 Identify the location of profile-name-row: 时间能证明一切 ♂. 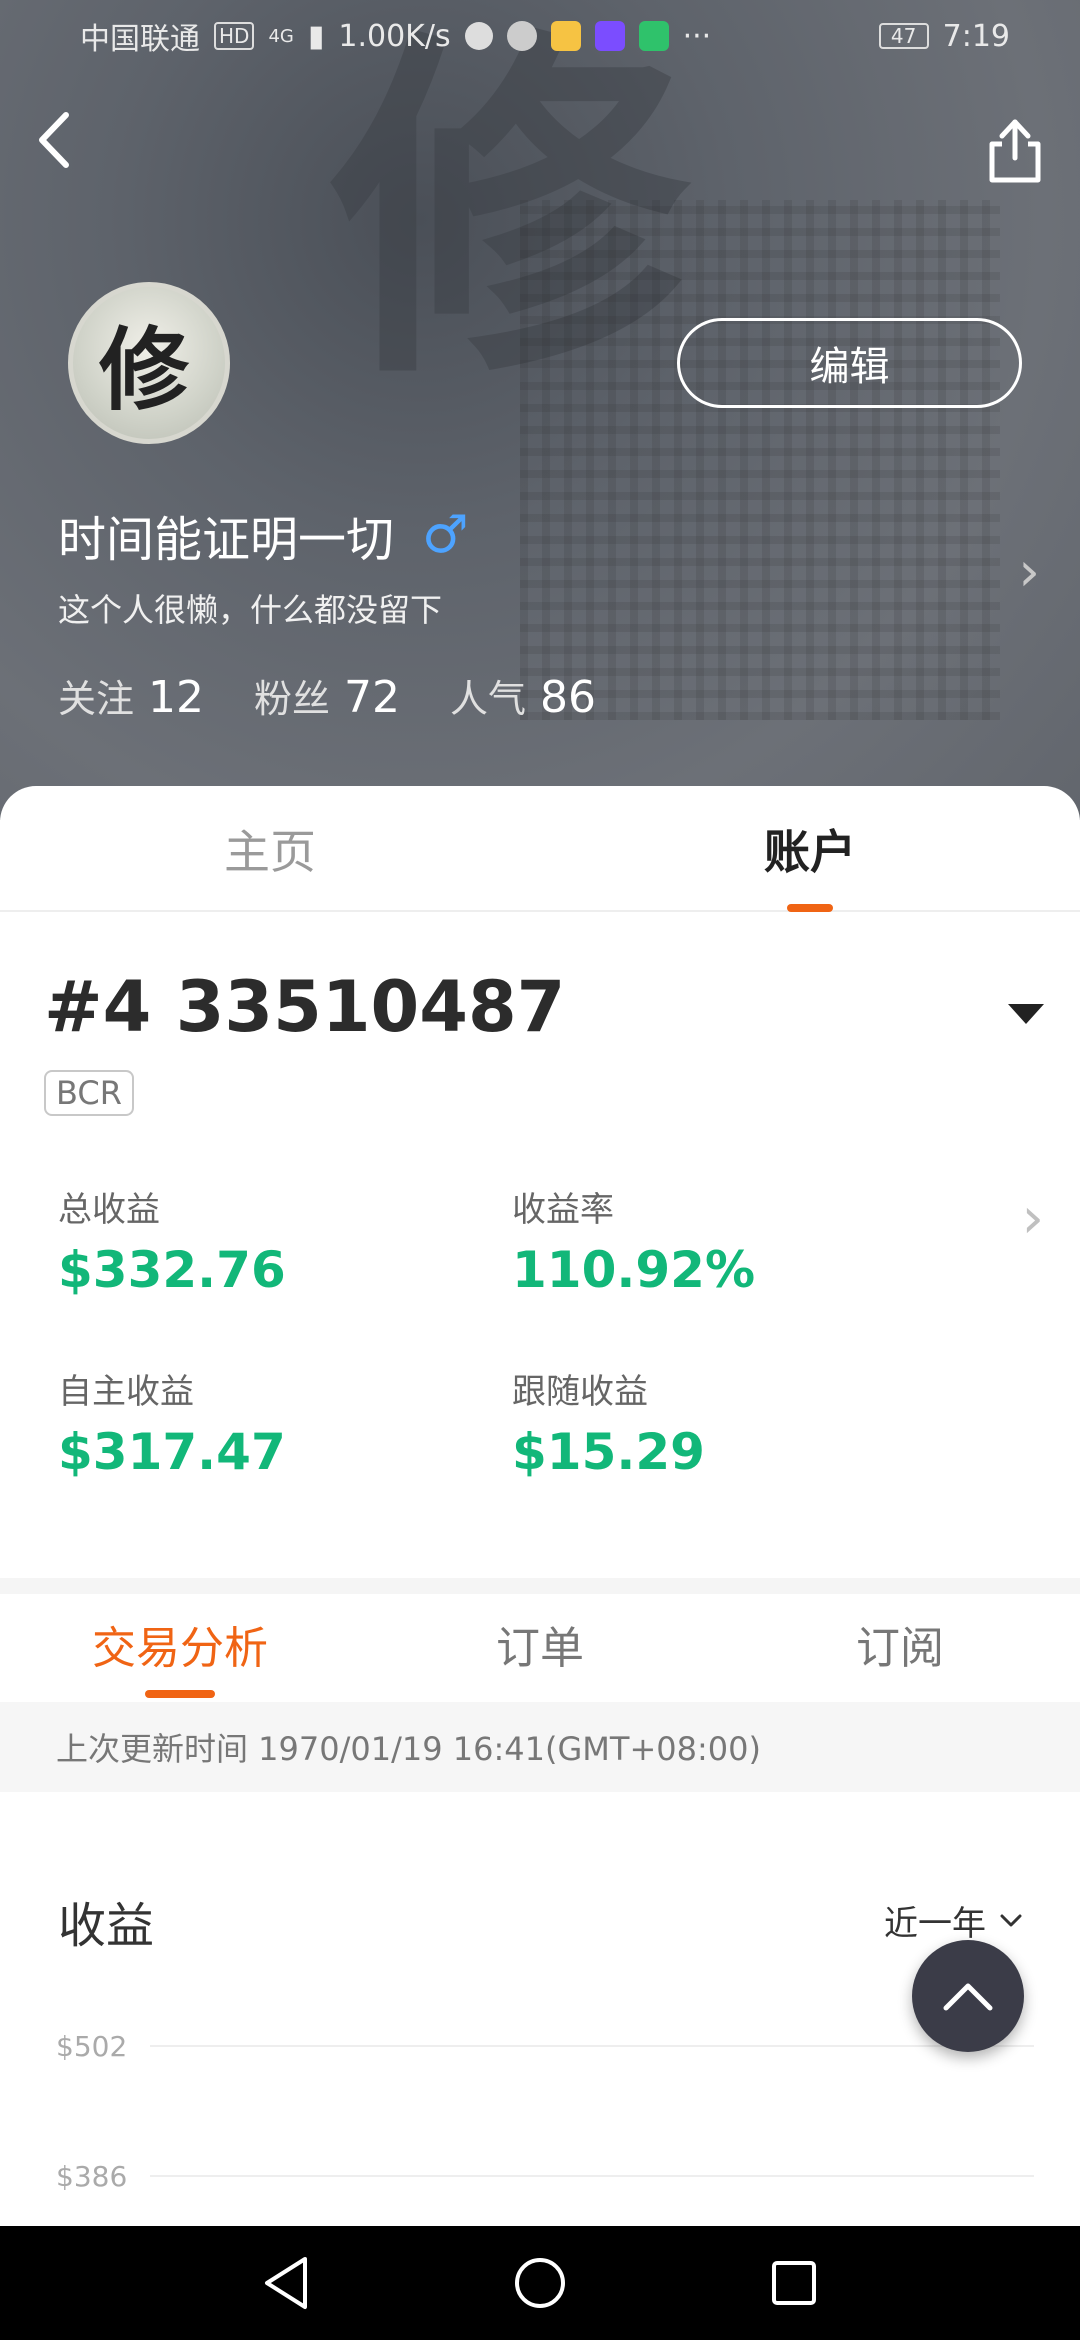
(263, 535).